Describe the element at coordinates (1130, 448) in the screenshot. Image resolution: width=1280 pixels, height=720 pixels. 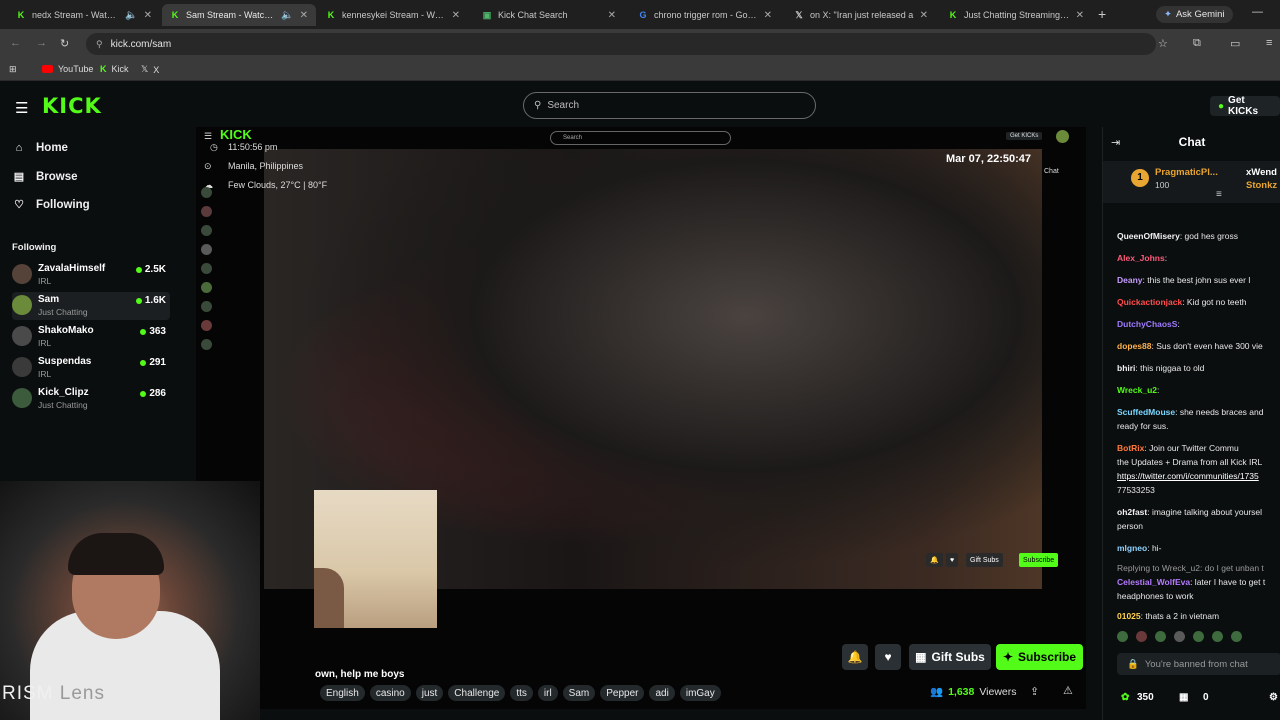
I see `chat-username: BotRix` at that location.